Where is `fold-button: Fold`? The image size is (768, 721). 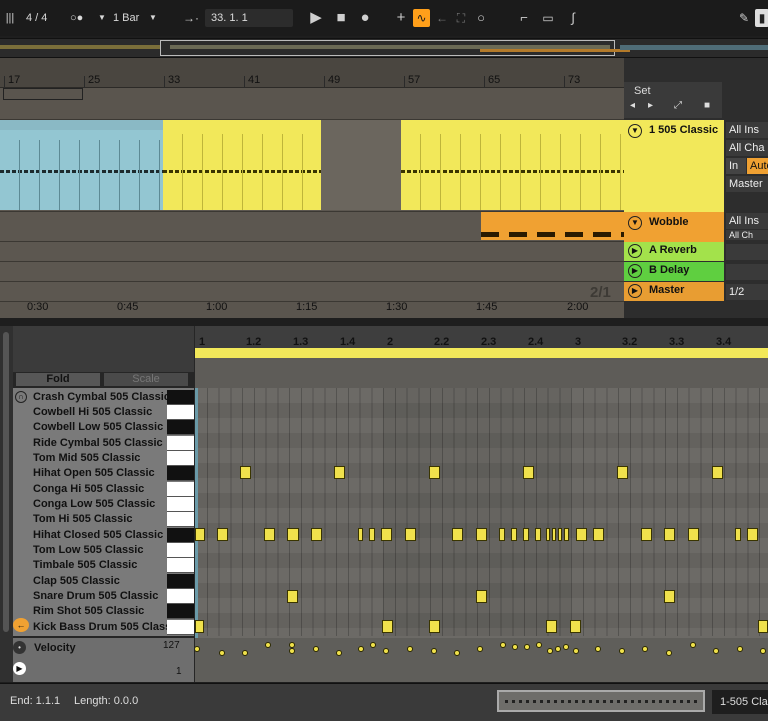 fold-button: Fold is located at coordinates (58, 379).